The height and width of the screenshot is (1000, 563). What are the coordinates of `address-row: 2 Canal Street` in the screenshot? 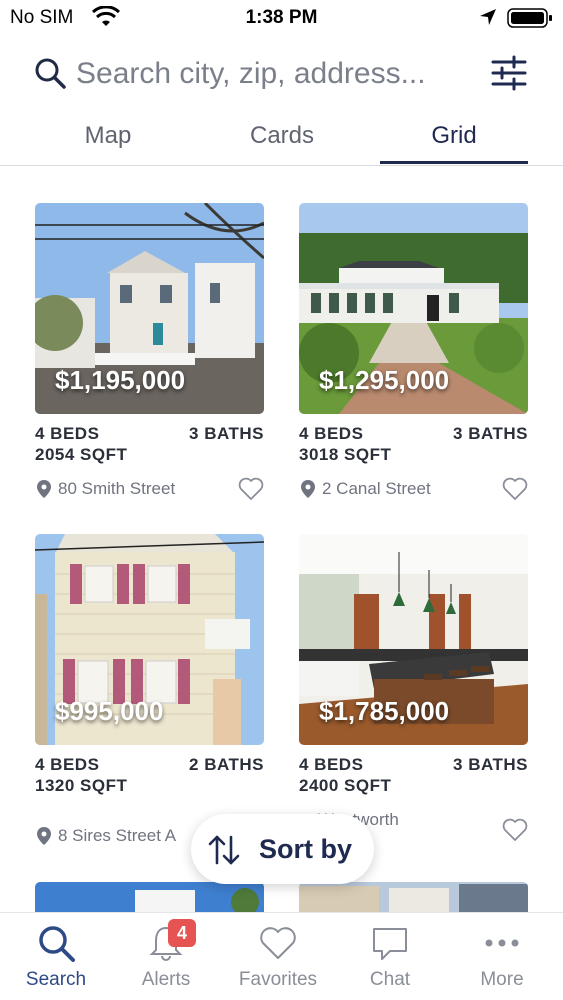 It's located at (413, 489).